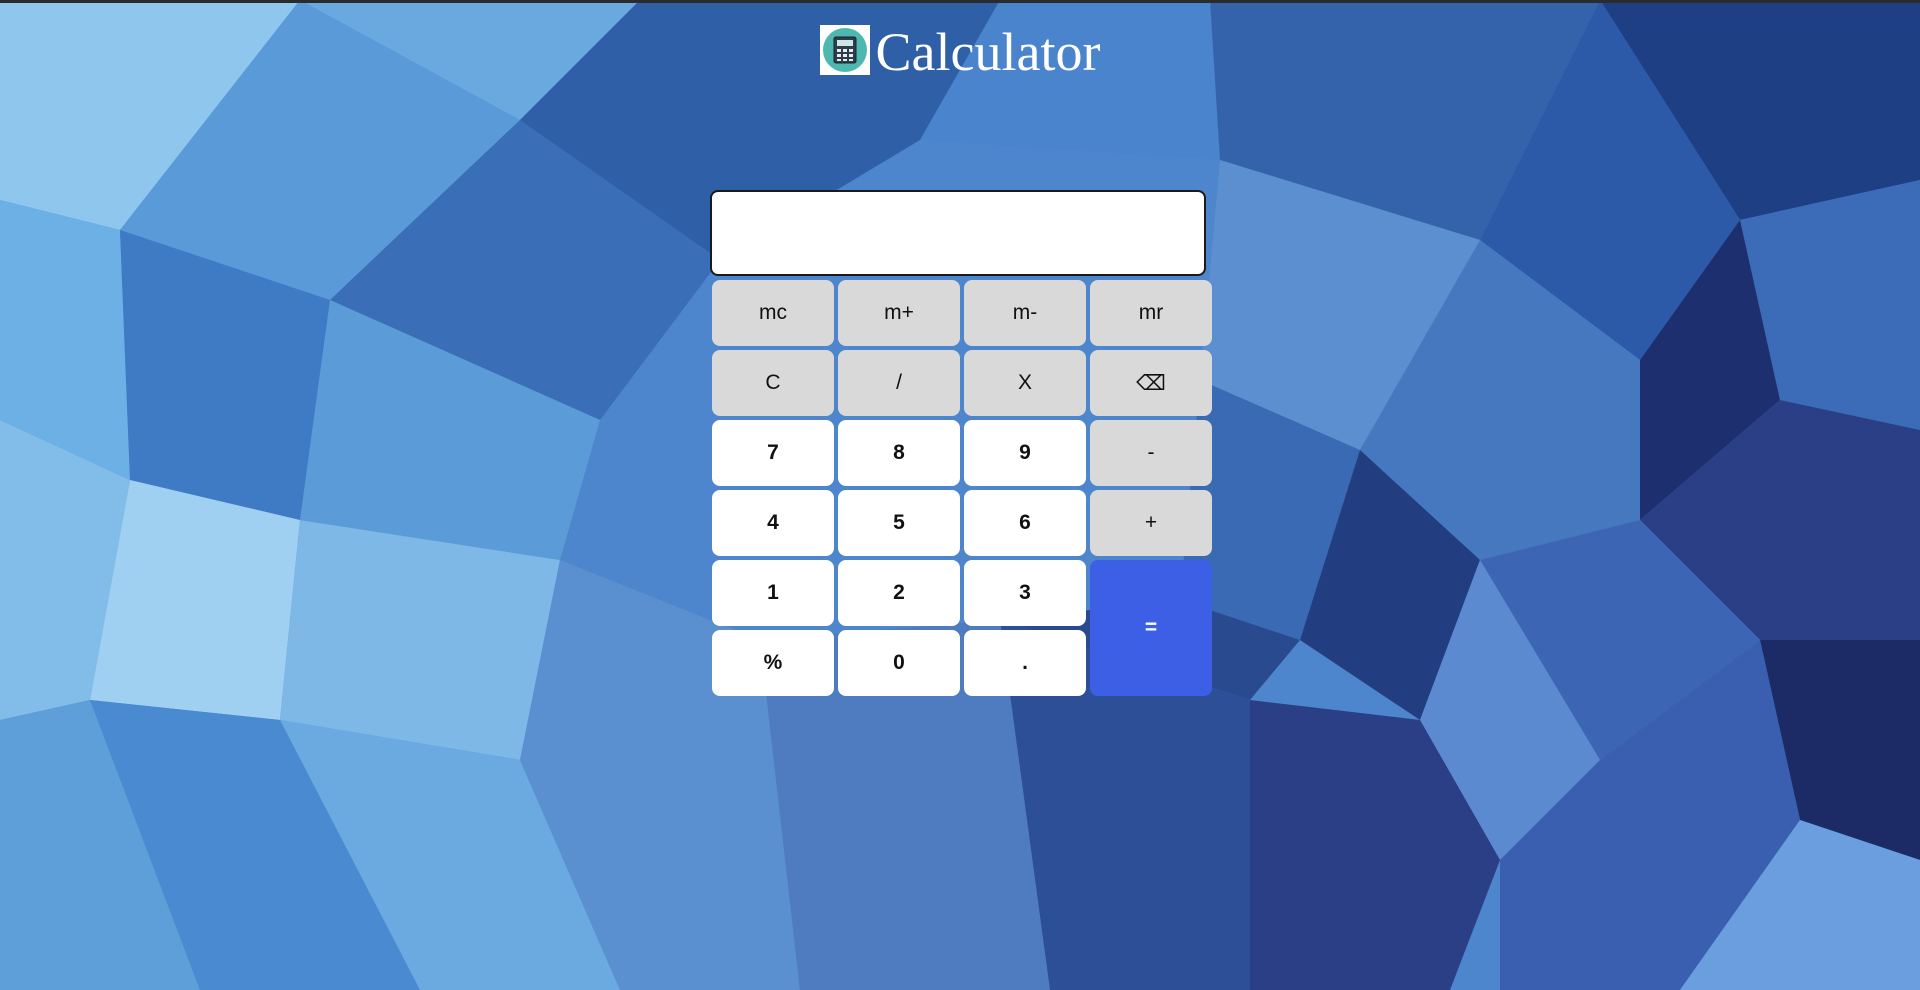 The width and height of the screenshot is (1920, 990). I want to click on calculator-display, so click(958, 233).